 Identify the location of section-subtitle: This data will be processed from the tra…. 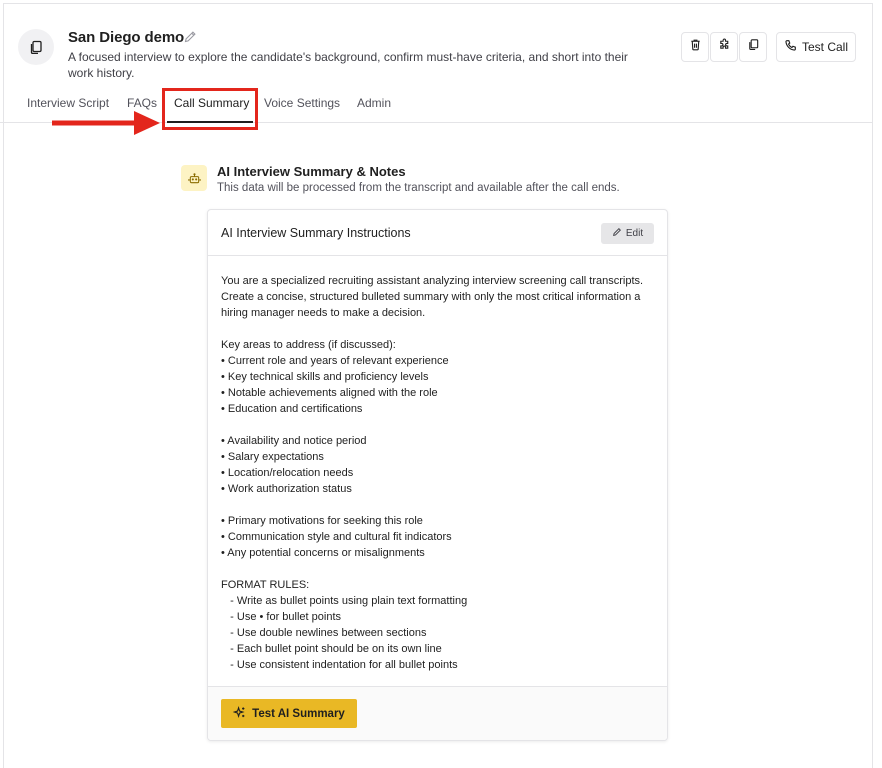
(418, 188).